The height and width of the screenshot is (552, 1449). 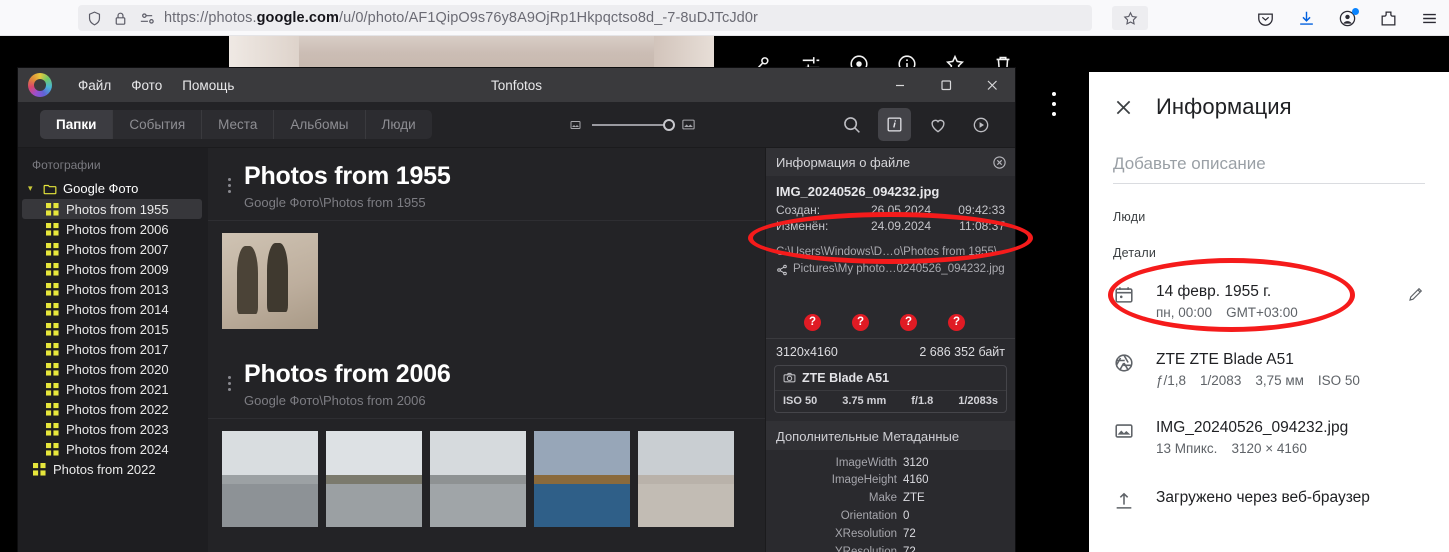 What do you see at coordinates (117, 249) in the screenshot?
I see `sidebar-item-label: Photos from 2007` at bounding box center [117, 249].